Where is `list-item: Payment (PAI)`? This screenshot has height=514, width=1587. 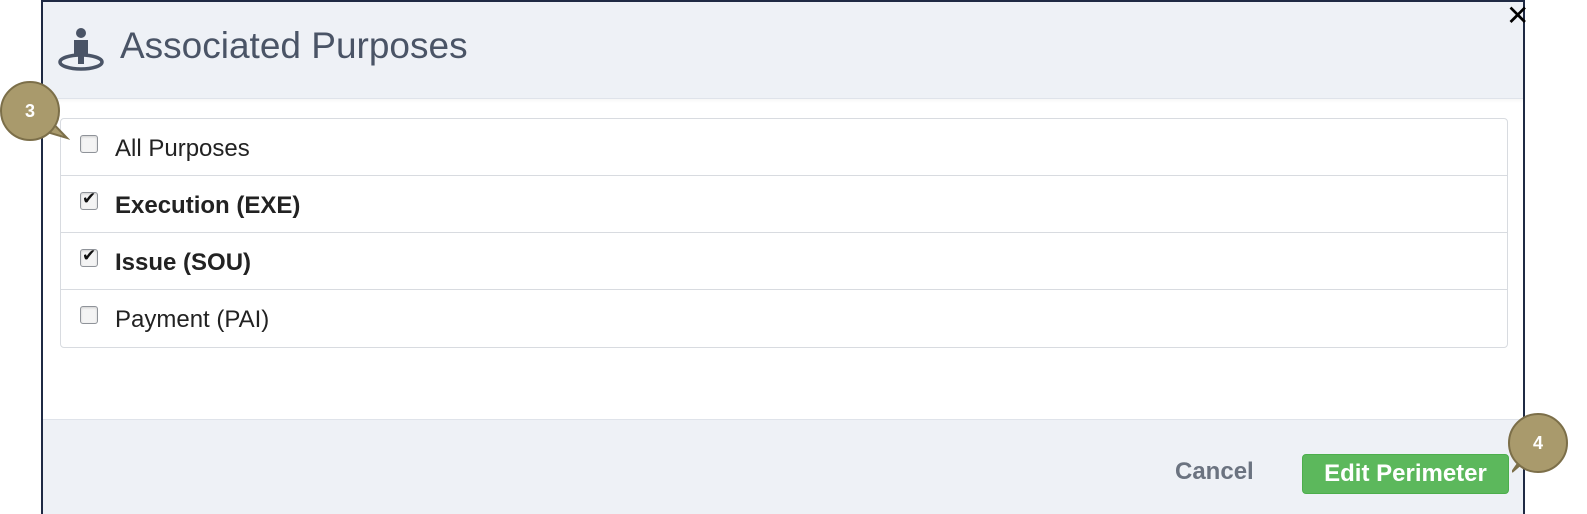
list-item: Payment (PAI) is located at coordinates (784, 318).